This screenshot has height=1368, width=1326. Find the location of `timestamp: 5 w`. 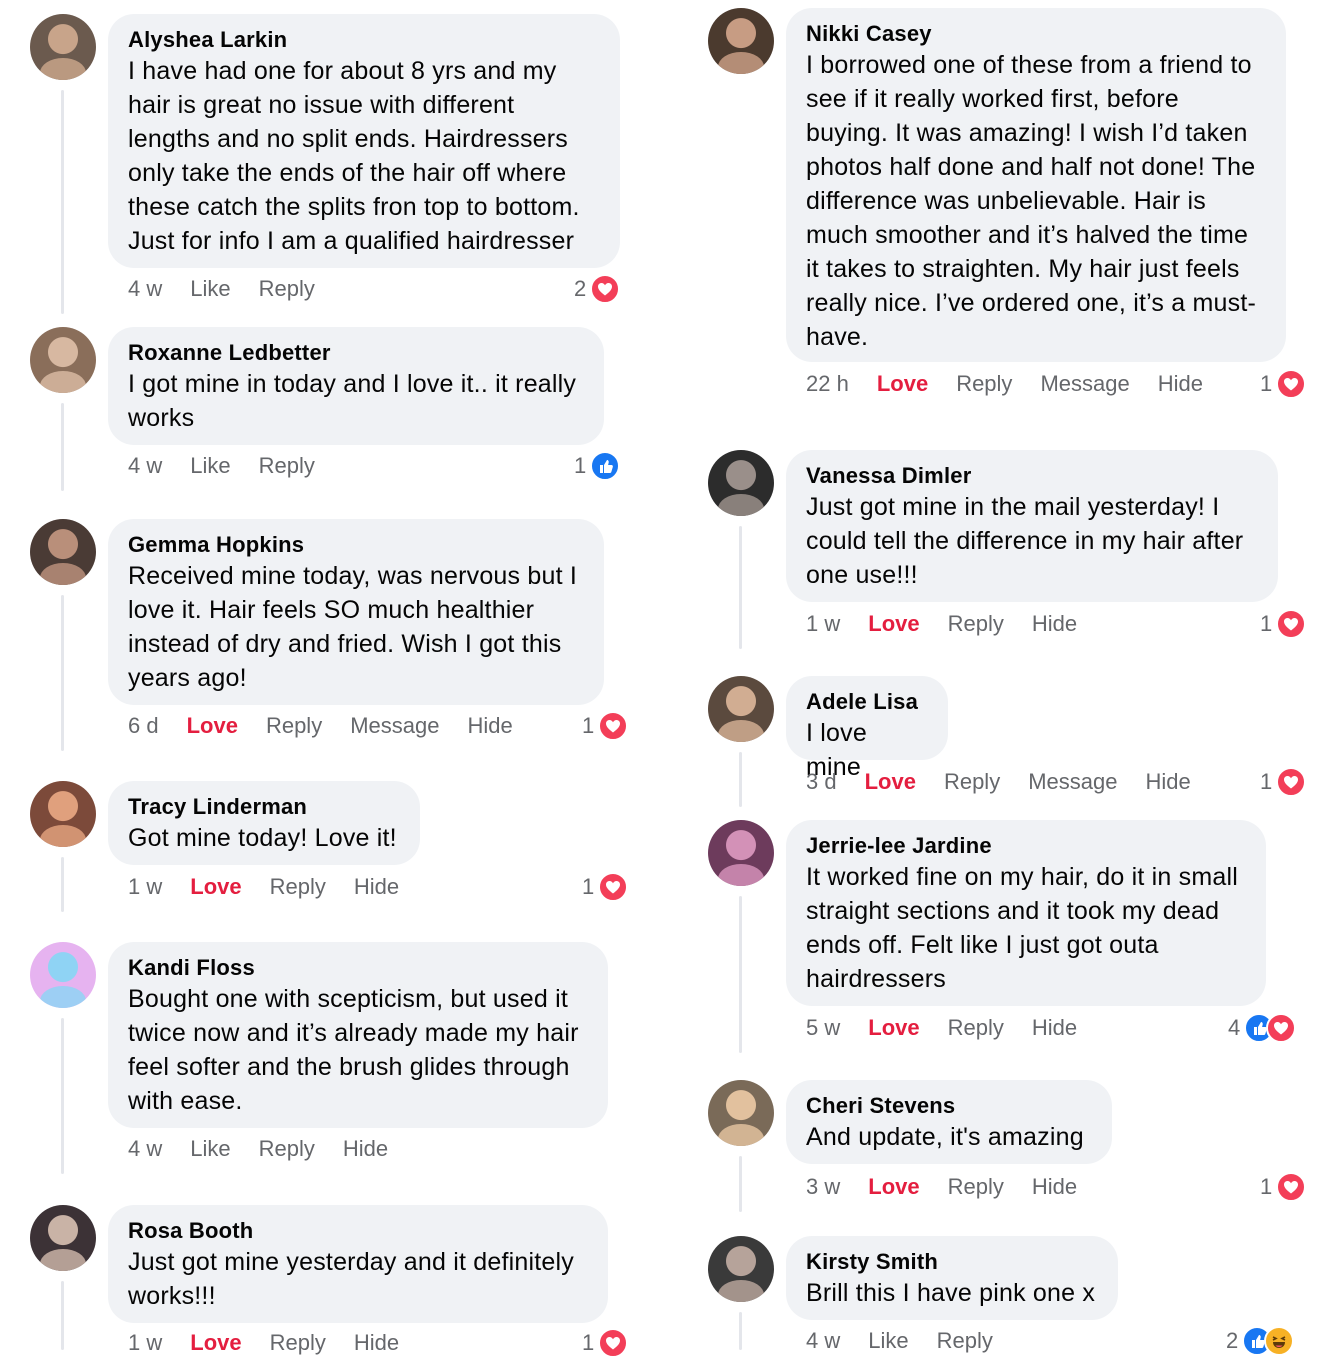

timestamp: 5 w is located at coordinates (823, 1028).